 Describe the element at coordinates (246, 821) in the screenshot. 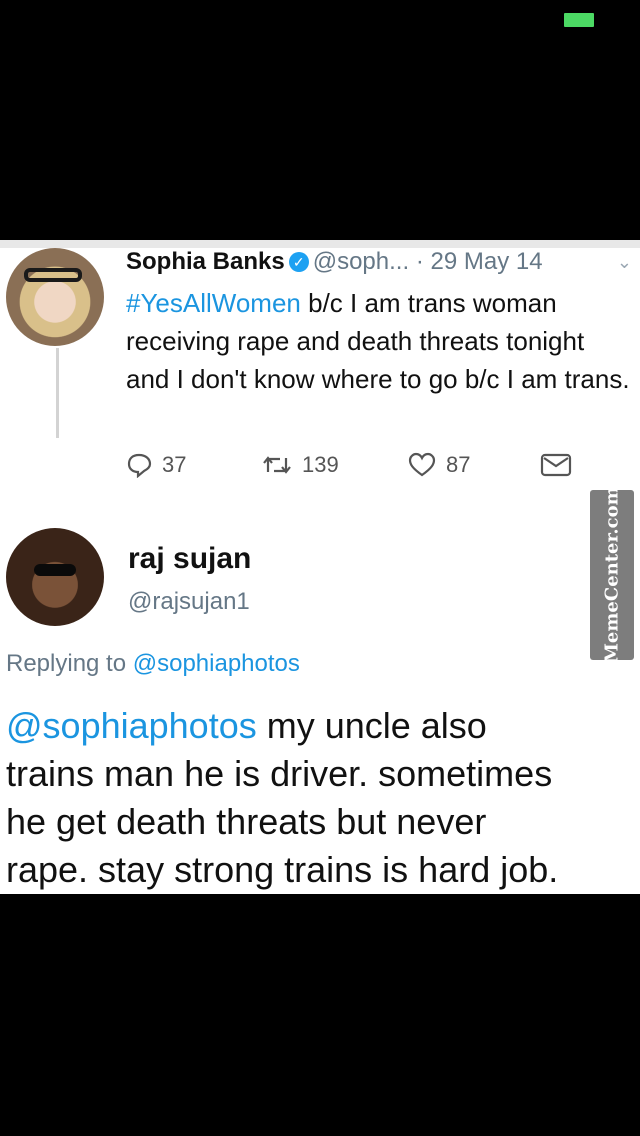

I see `reply-line: he get death threats but never` at that location.